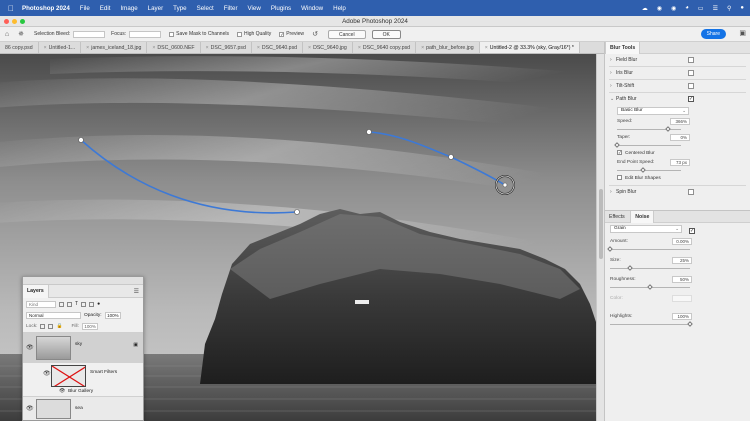  I want to click on tilt-shift-checkbox, so click(691, 86).